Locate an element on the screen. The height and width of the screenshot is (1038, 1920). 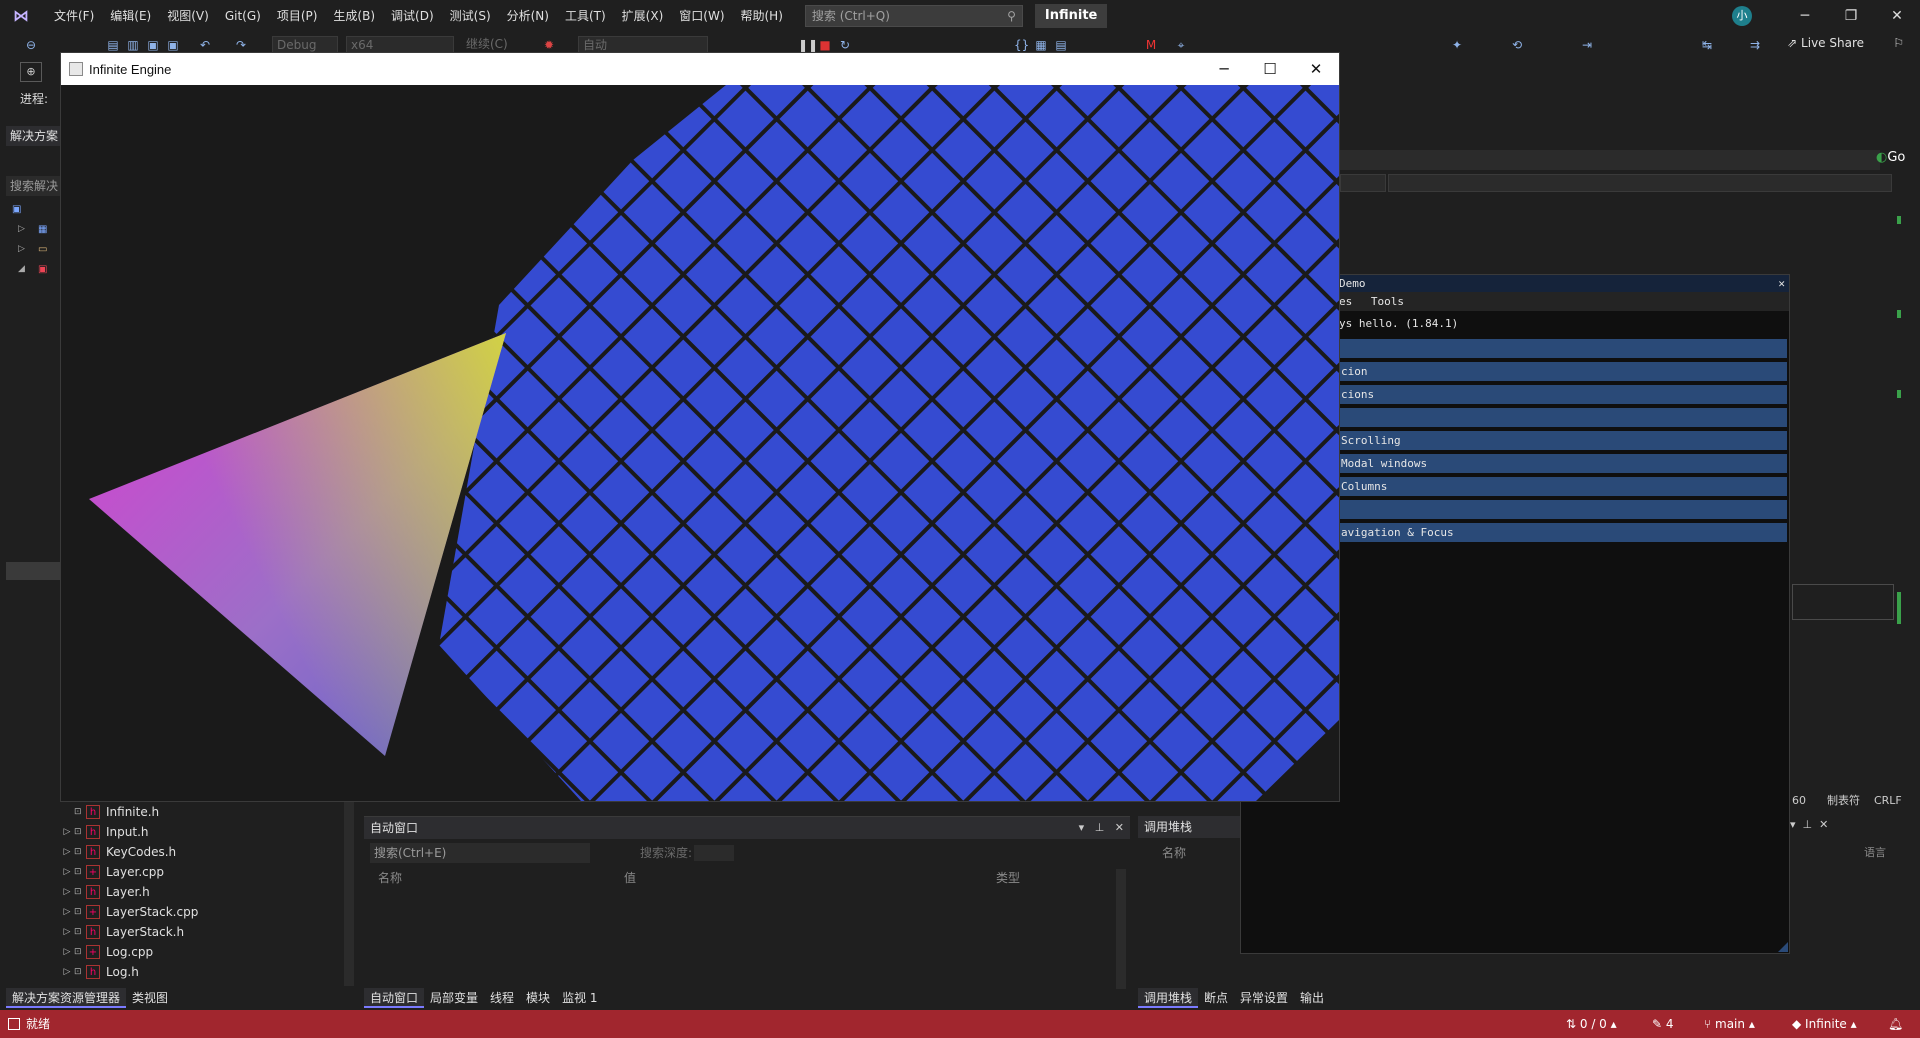
debug-target-icon: ⊕ is located at coordinates (31, 72).